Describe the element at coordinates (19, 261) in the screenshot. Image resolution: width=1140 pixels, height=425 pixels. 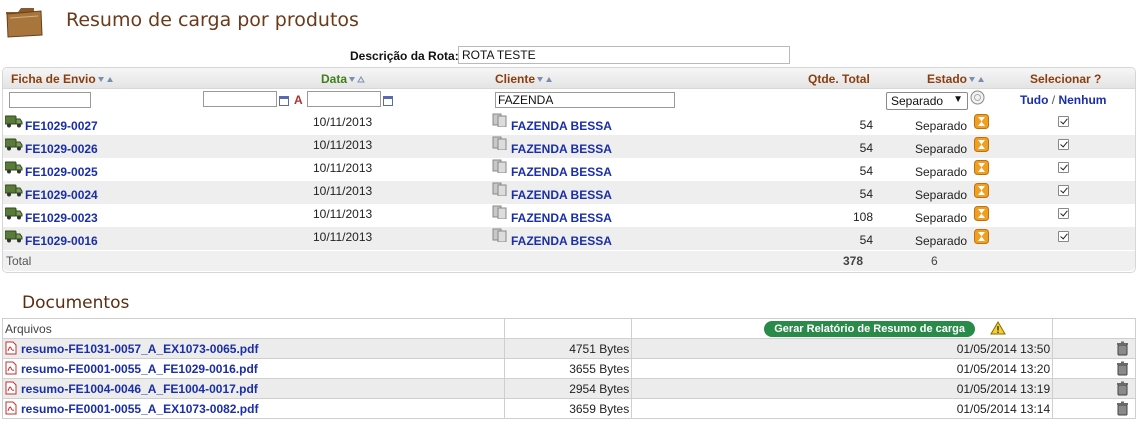
I see `total-label: Total` at that location.